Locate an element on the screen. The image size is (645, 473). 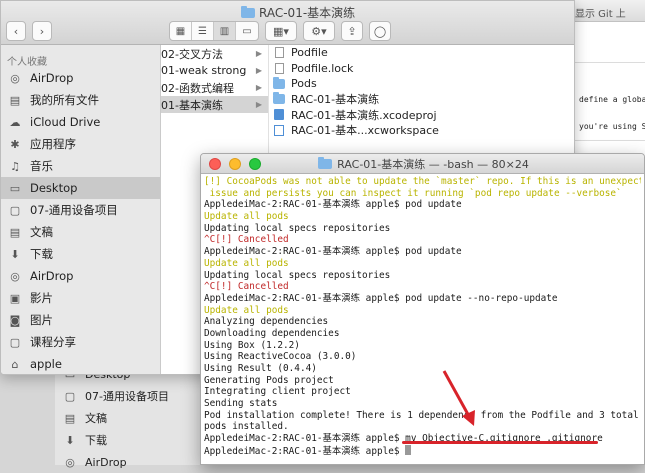
list-item: Podfile is located at coordinates (421, 53).